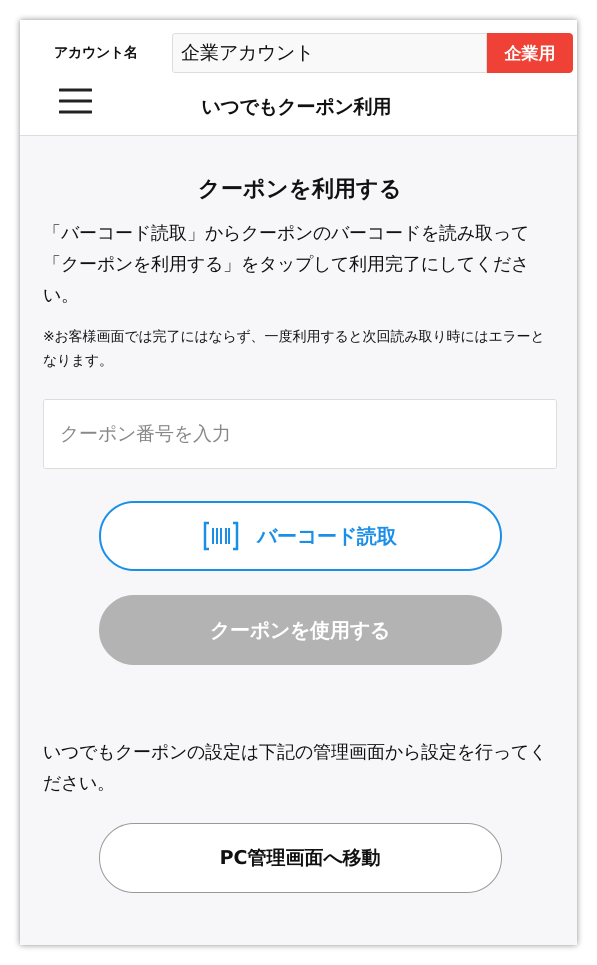 The height and width of the screenshot is (965, 597). Describe the element at coordinates (294, 349) in the screenshot. I see `note-text: ※お客様画面では完了にはならず、一度利用すると次回読み取り時にはエラーとなります。` at that location.